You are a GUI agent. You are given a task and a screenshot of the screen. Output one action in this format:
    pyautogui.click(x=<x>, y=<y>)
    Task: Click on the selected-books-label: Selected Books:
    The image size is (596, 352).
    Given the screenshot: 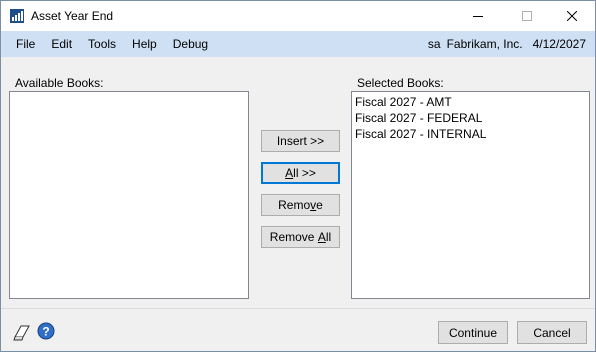 What is the action you would take?
    pyautogui.click(x=400, y=83)
    